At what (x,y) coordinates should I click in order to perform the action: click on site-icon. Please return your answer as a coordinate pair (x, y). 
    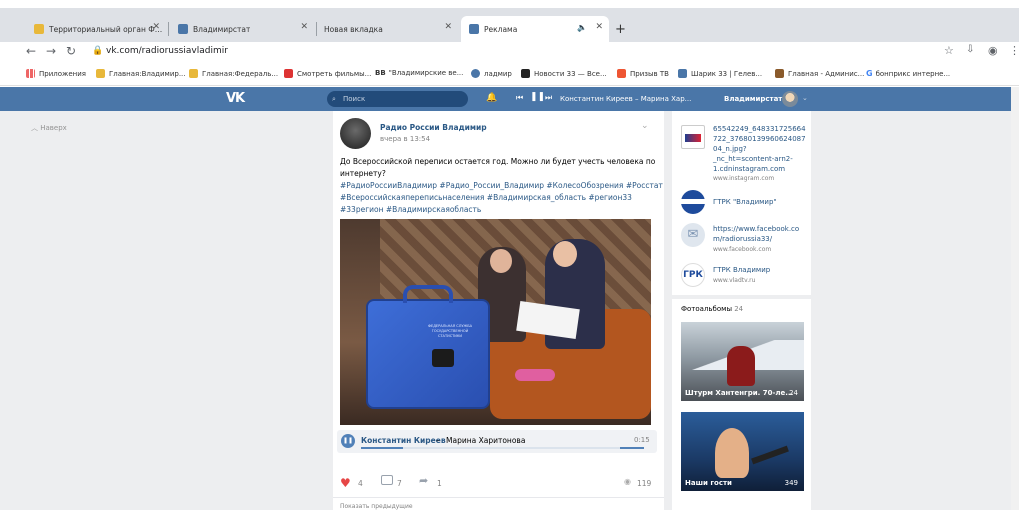
    Looking at the image, I should click on (475, 73).